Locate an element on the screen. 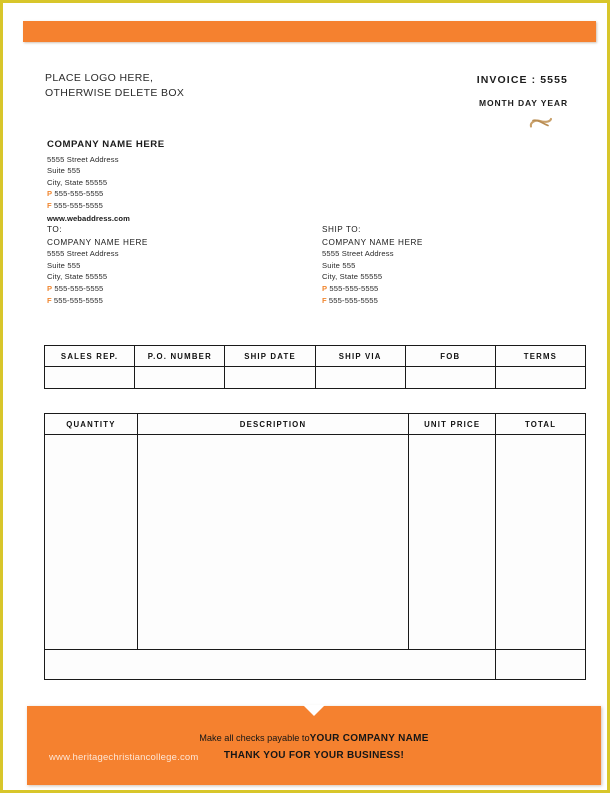  ship-to-phone-row: P 555-555-5555 is located at coordinates (372, 289).